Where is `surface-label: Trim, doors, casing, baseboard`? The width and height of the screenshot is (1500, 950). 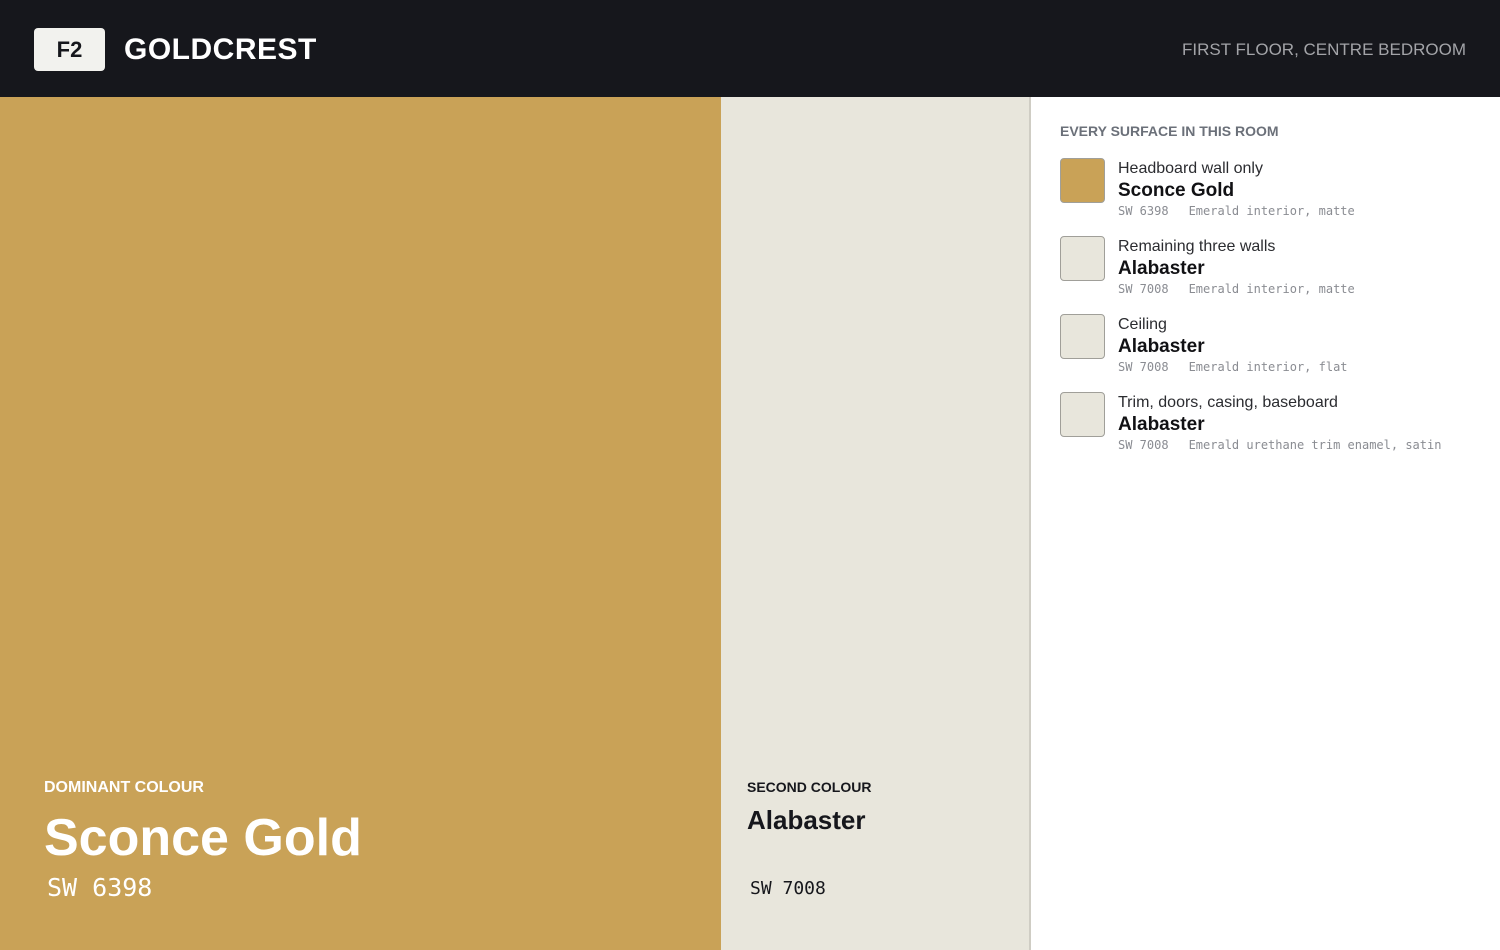 surface-label: Trim, doors, casing, baseboard is located at coordinates (1228, 402).